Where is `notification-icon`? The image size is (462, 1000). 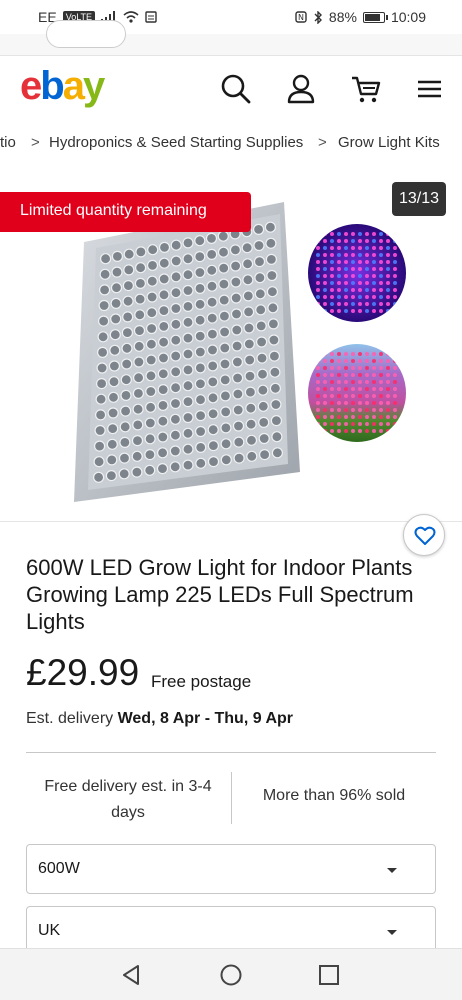
notification-icon is located at coordinates (151, 17).